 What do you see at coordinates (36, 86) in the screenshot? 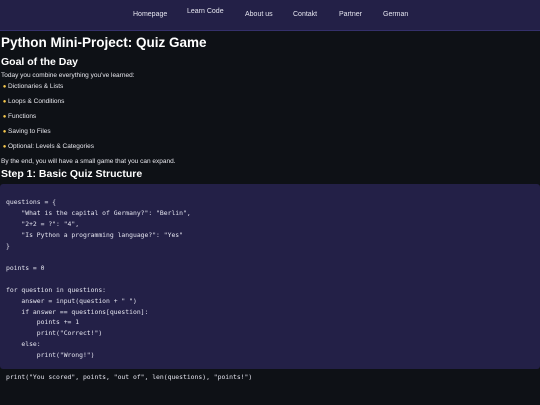
I see `goal-label: Dictionaries & Lists` at bounding box center [36, 86].